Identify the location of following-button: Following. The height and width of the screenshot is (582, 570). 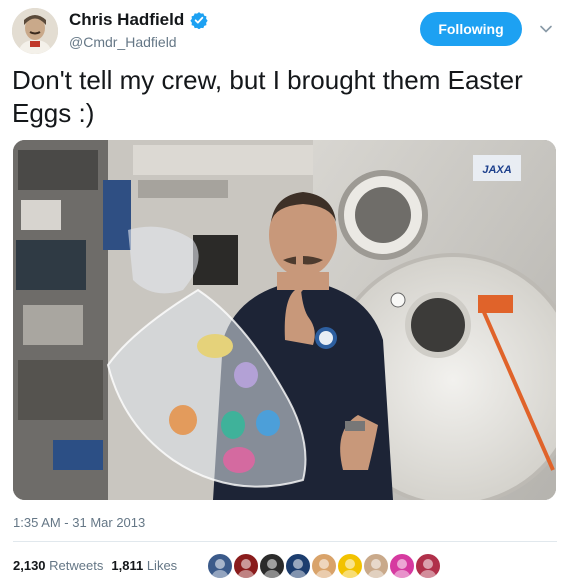
(471, 29).